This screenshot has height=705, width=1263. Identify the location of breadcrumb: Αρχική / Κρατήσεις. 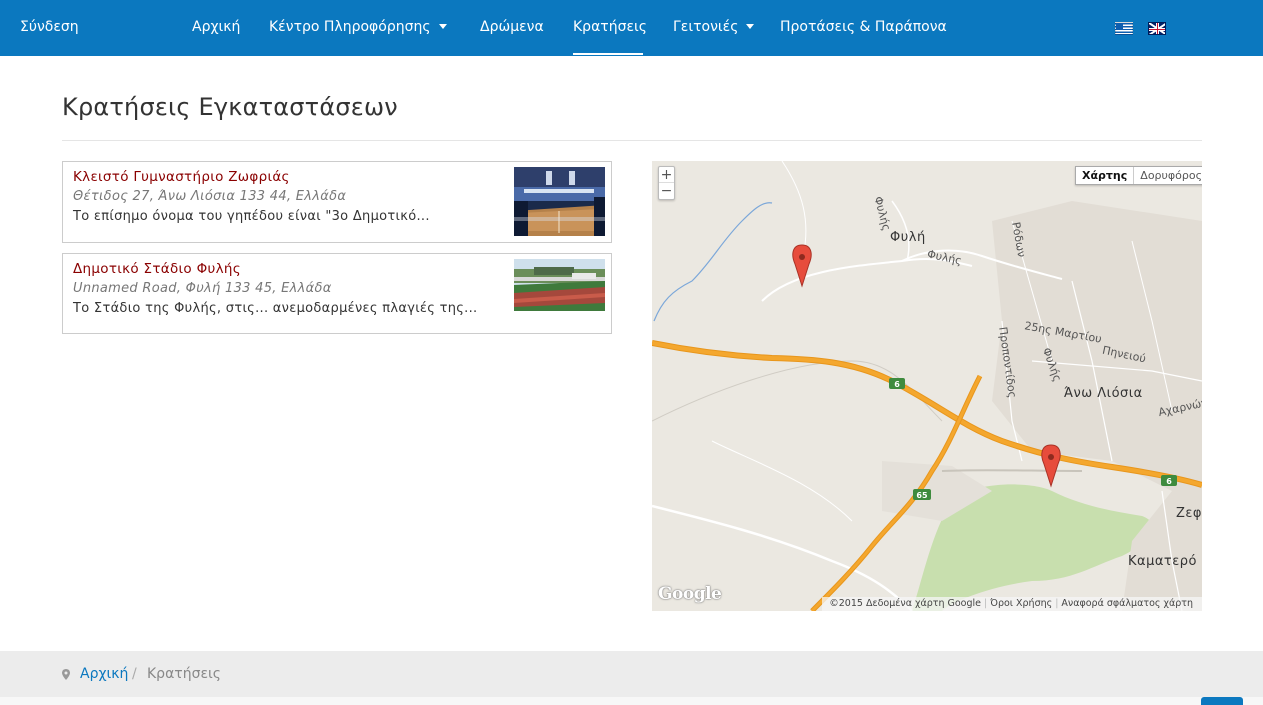
(631, 674).